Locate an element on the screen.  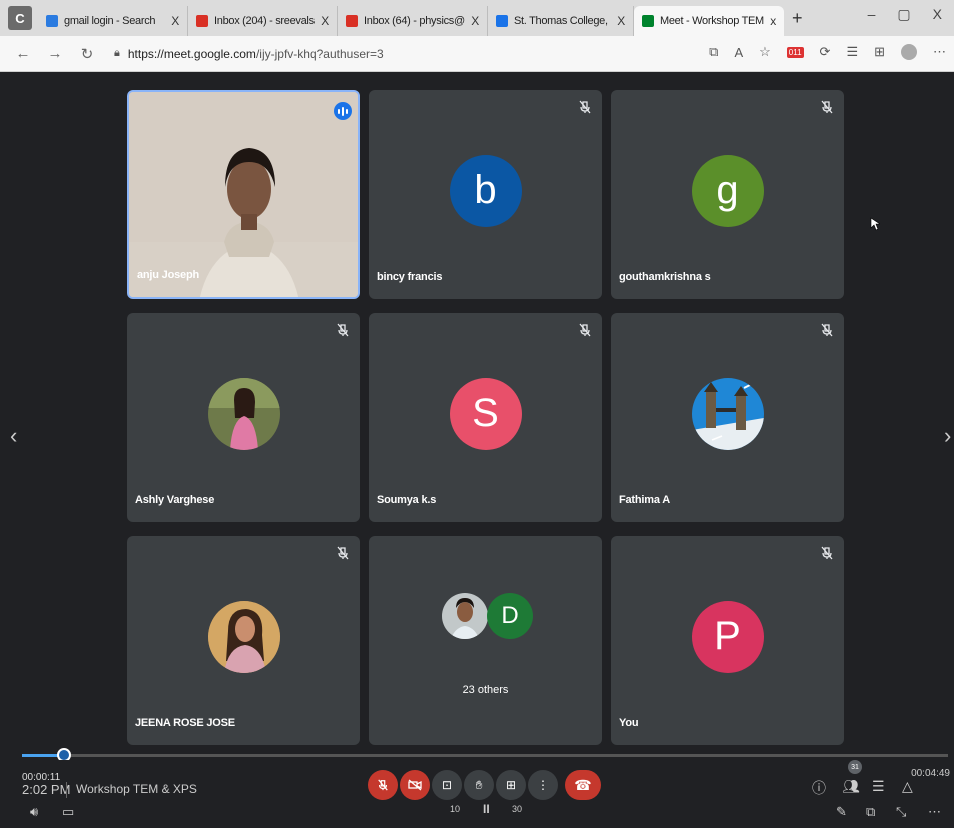
raise-hand-button: ✋︎ is located at coordinates (479, 785).